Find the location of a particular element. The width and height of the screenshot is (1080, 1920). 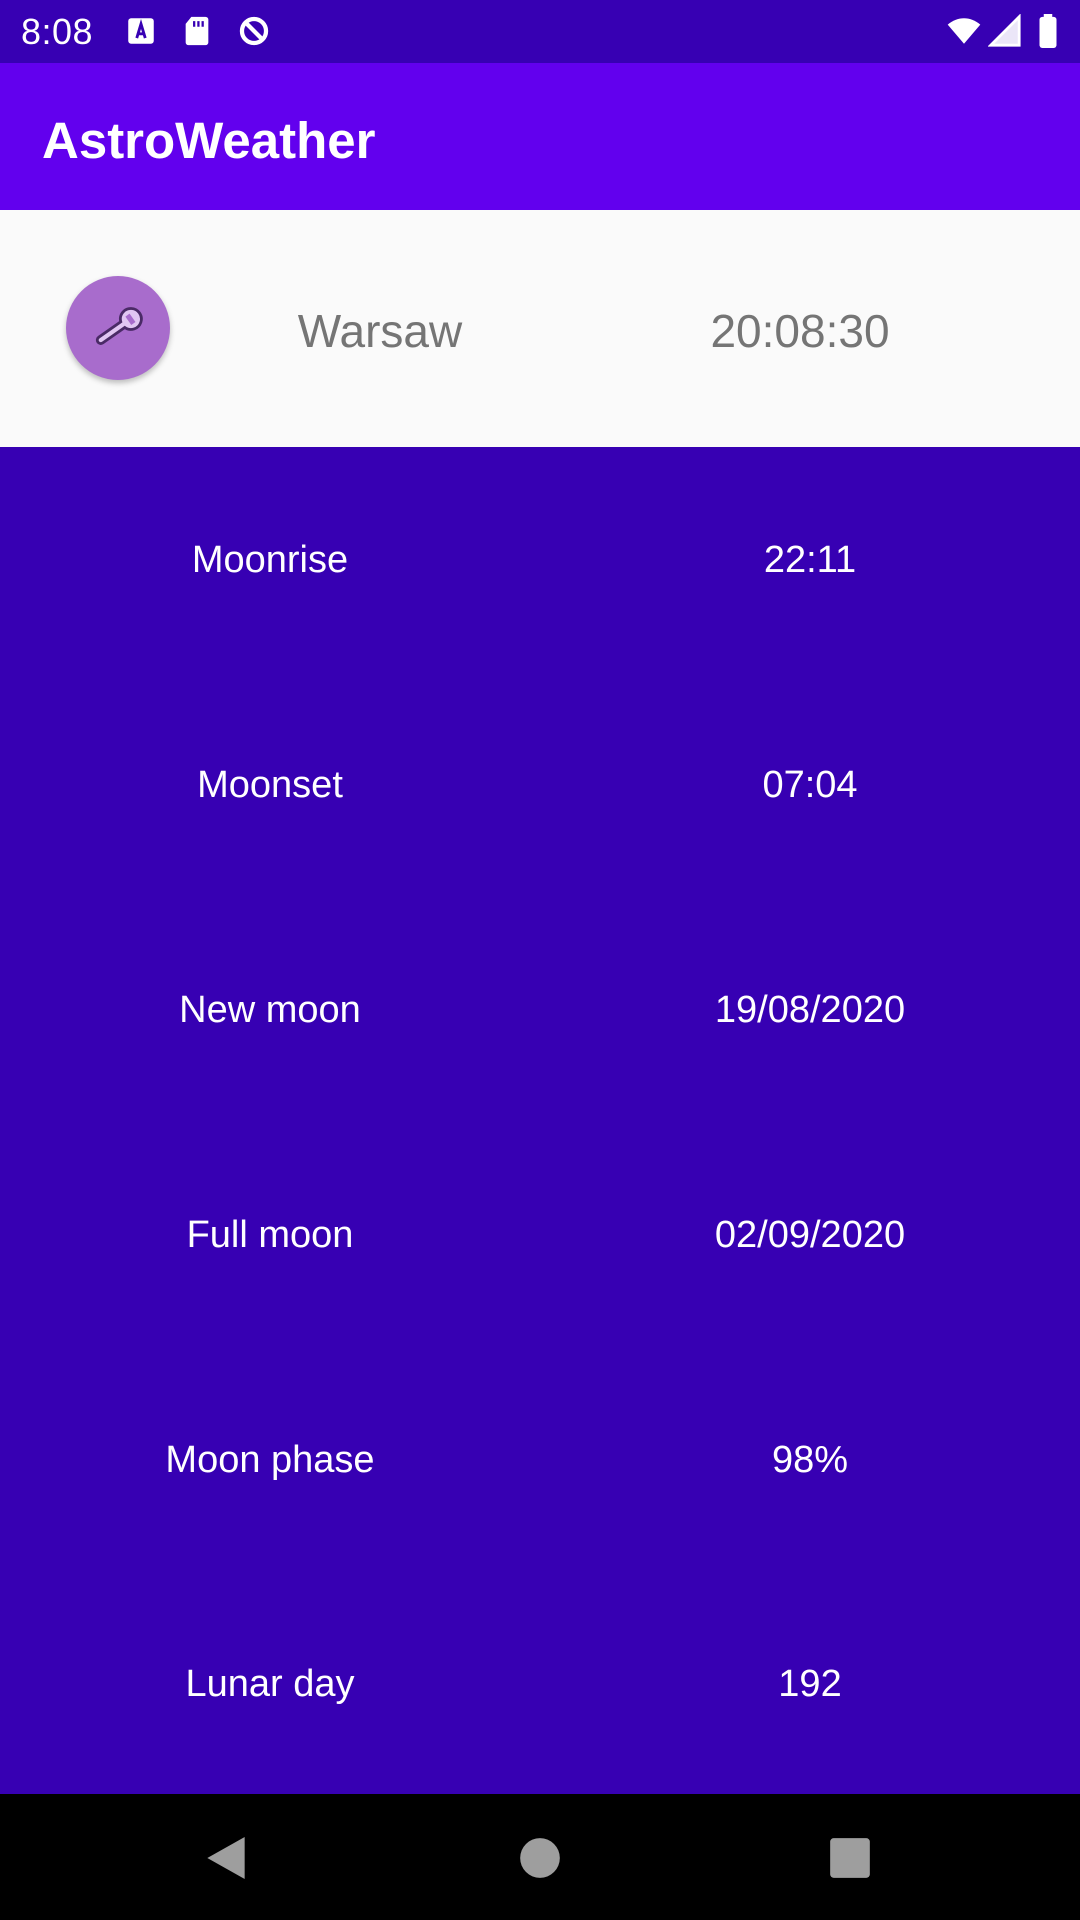

back-button is located at coordinates (226, 1858).